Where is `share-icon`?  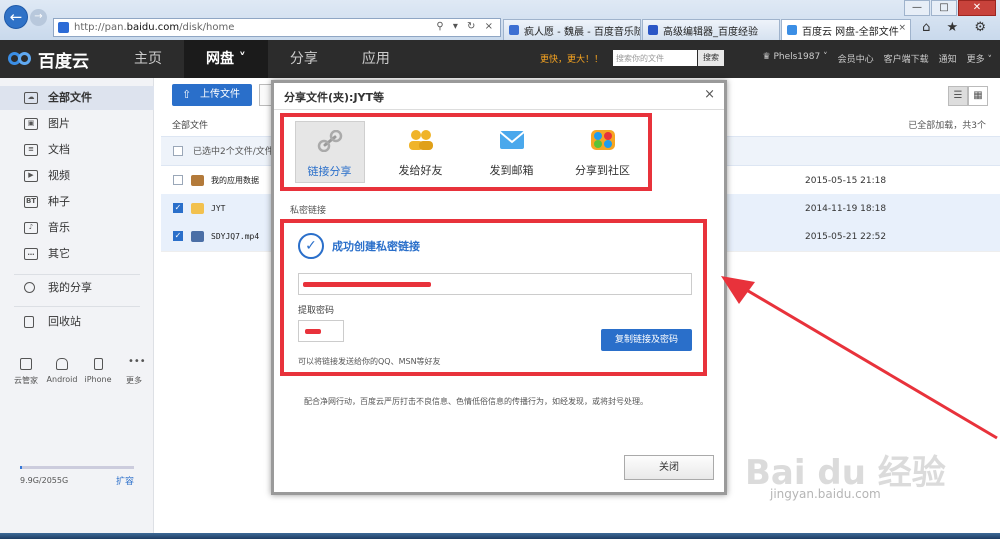
share-icon is located at coordinates (29, 287).